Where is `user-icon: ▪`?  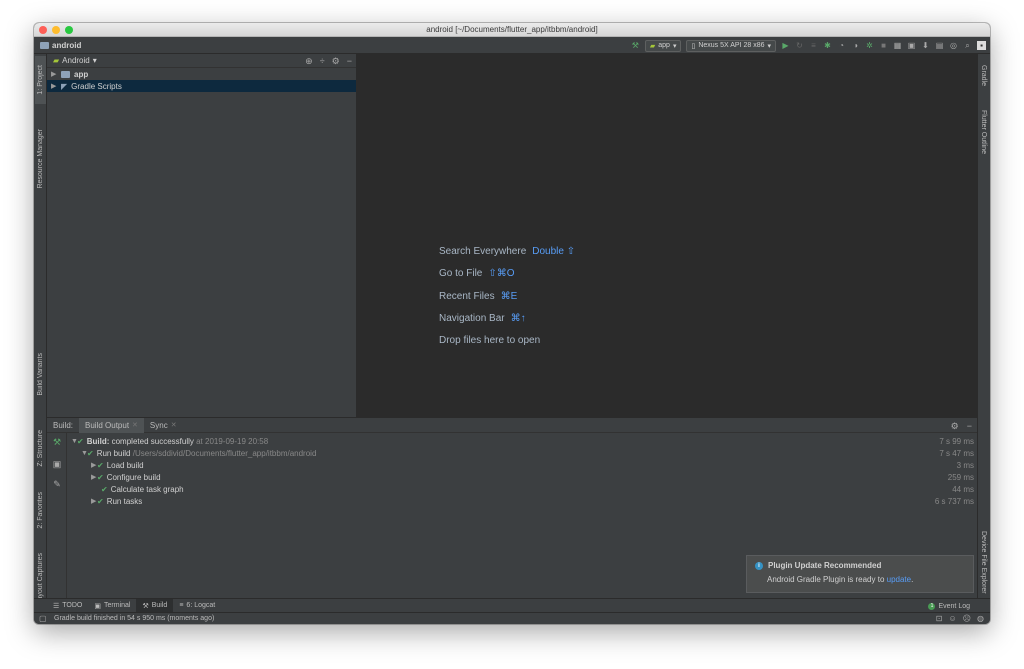 user-icon: ▪ is located at coordinates (981, 45).